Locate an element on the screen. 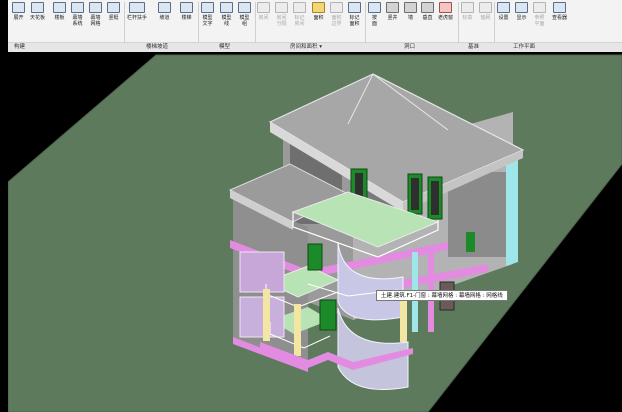 The height and width of the screenshot is (412, 622). tool-show: 显示 is located at coordinates (521, 21).